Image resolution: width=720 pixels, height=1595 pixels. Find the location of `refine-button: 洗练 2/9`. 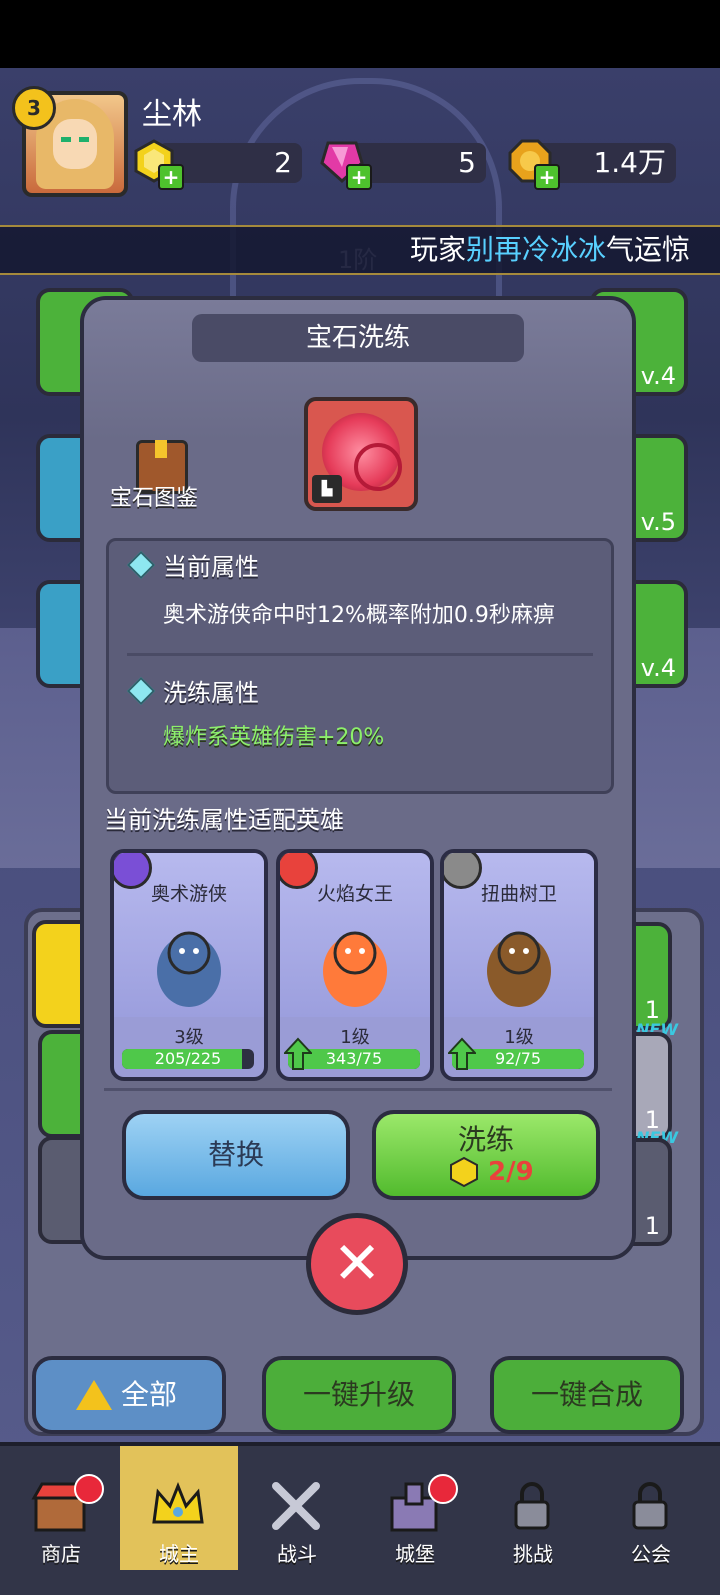

refine-button: 洗练 2/9 is located at coordinates (486, 1155).